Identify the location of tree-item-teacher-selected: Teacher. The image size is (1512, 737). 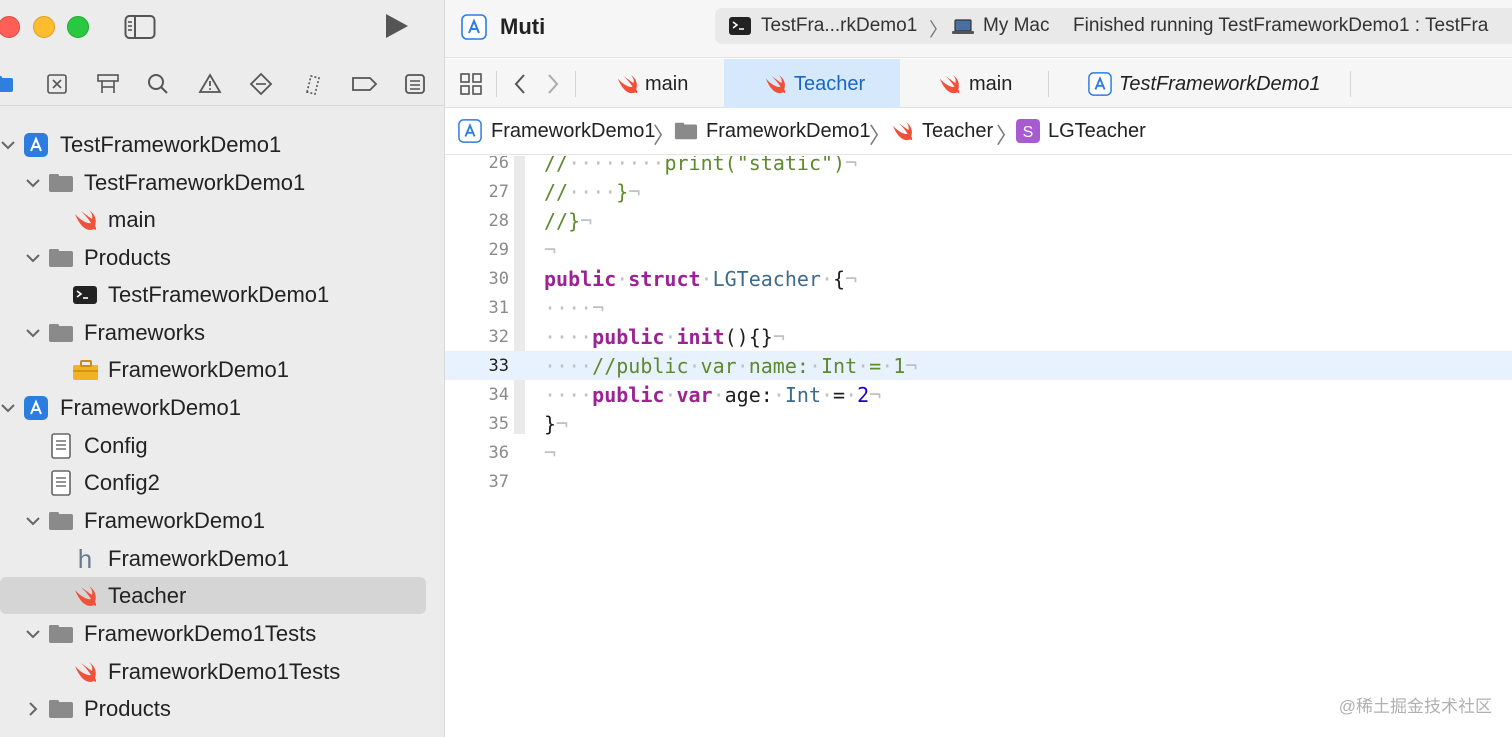
(213, 595).